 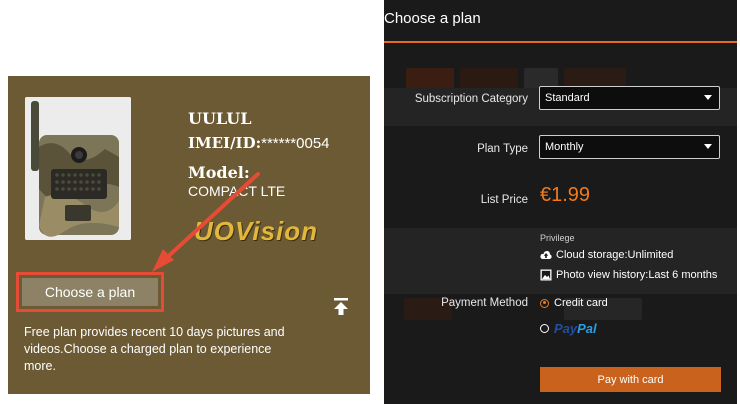 I want to click on list-price-value: €1.99, so click(x=565, y=195).